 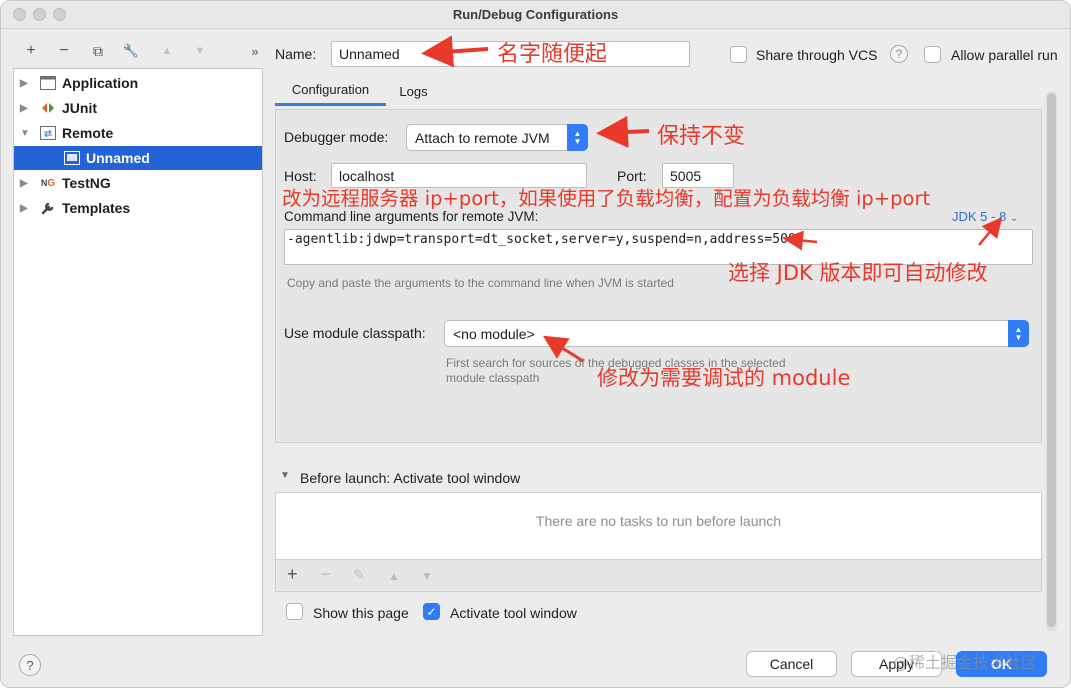 What do you see at coordinates (858, 273) in the screenshot?
I see `annotation-jdk: 选择 JDK 版本即可自动修改` at bounding box center [858, 273].